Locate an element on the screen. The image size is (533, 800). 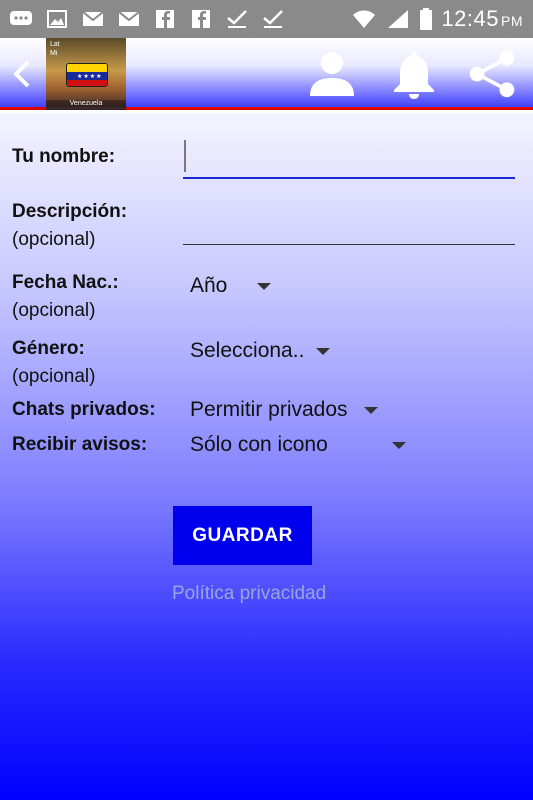
notification-icons is located at coordinates (143, 19).